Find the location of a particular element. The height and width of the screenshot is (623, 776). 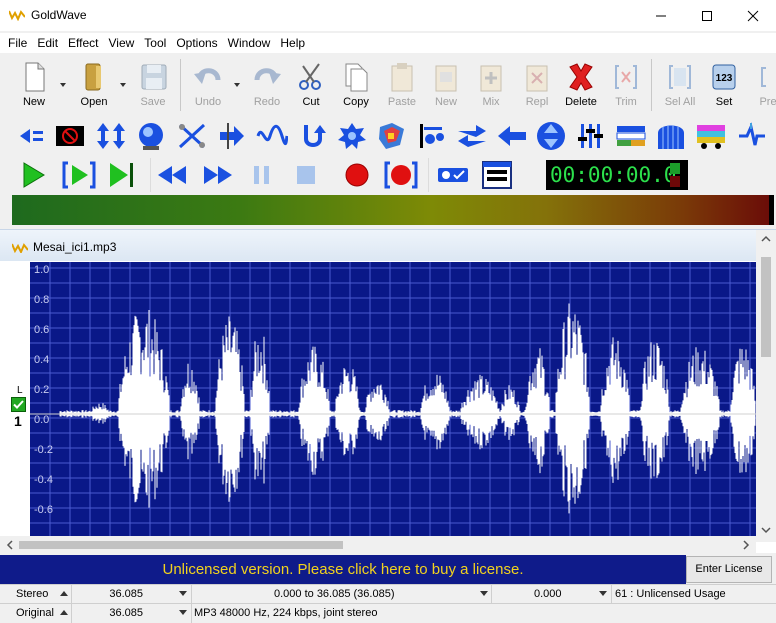

time-display: 00:00:00.0 is located at coordinates (617, 175).